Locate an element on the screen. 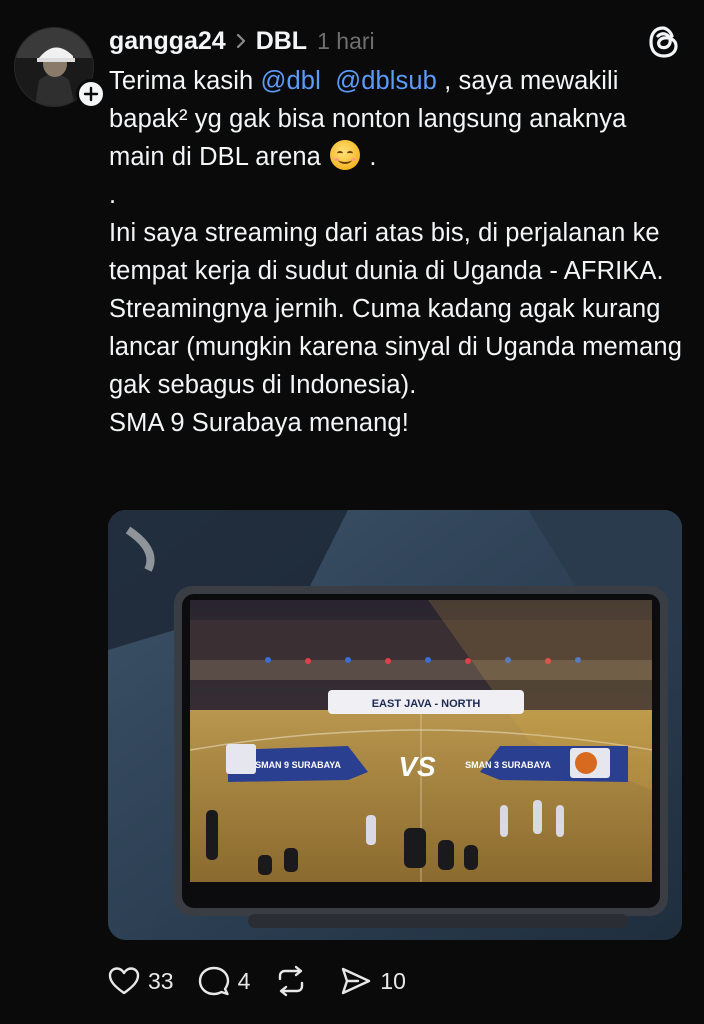  mention-link: @dbl is located at coordinates (291, 81).